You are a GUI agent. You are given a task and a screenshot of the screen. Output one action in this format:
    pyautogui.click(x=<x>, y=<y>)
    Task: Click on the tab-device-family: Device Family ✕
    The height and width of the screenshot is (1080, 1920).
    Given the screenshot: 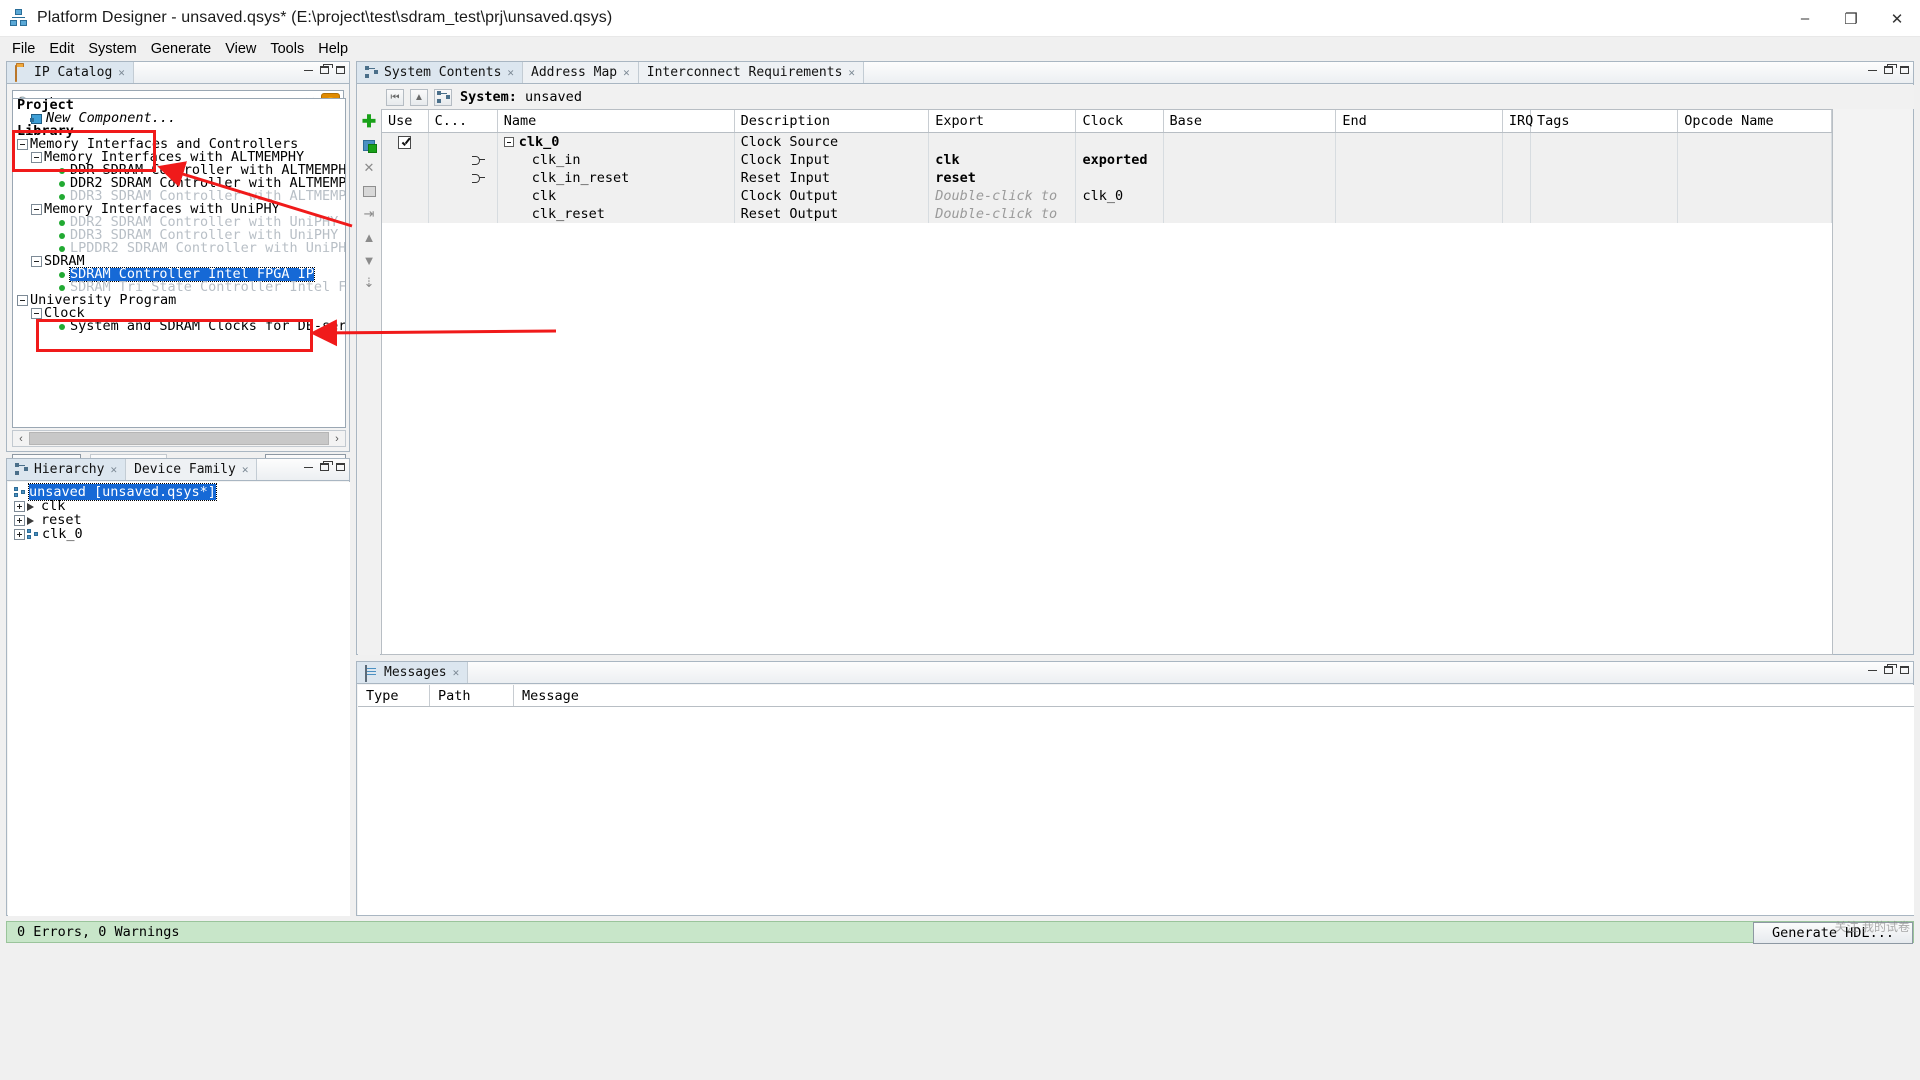 What is the action you would take?
    pyautogui.click(x=192, y=469)
    